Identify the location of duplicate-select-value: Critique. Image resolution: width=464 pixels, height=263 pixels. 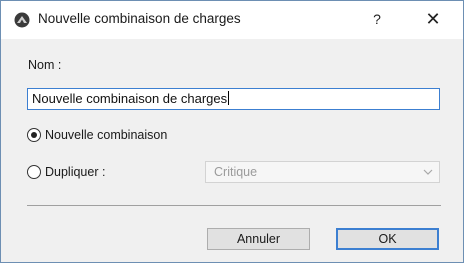
(236, 172).